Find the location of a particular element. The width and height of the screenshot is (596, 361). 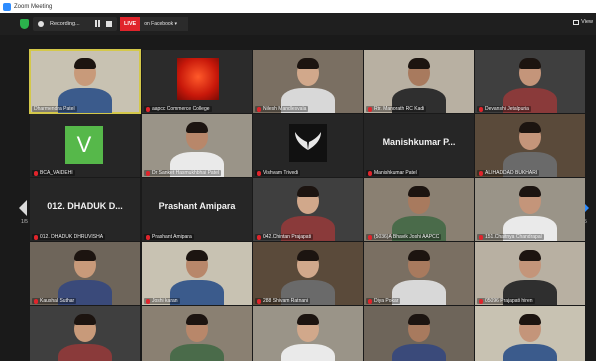

participant-name-label: ALIHADDAD BUKHARI is located at coordinates (508, 173).